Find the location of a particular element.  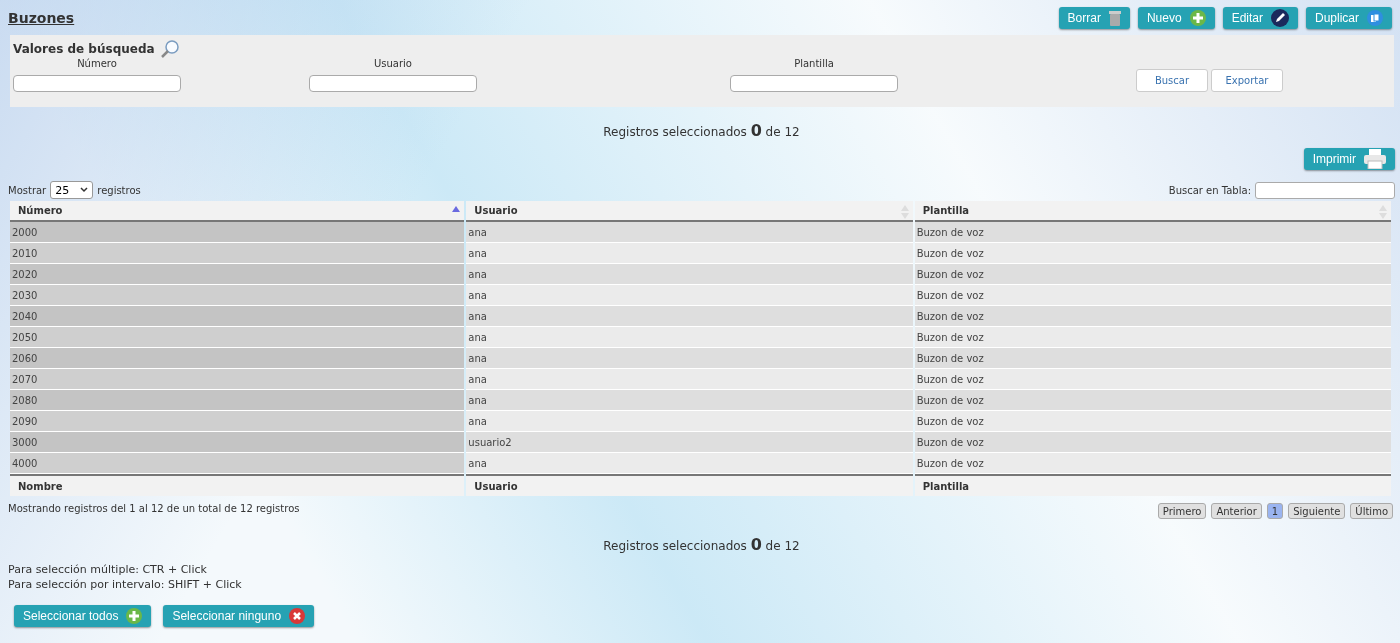

selection-hint: Para selección múltiple: CTR + Click is located at coordinates (108, 569).